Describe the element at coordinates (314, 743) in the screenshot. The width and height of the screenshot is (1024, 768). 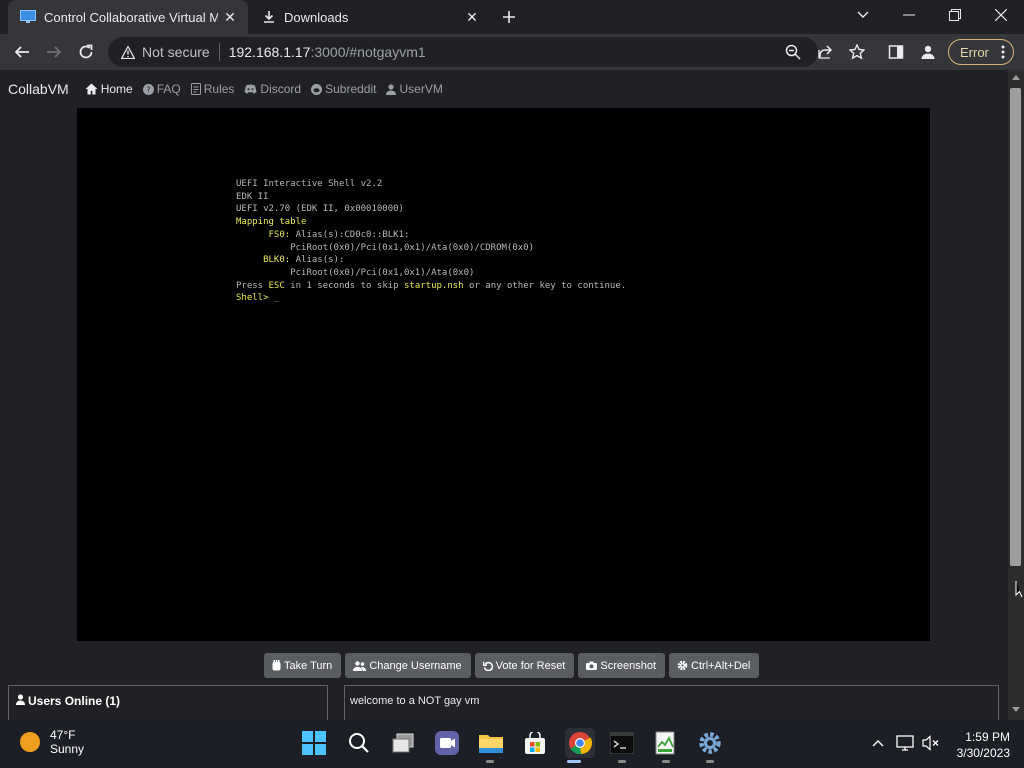
I see `start-button` at that location.